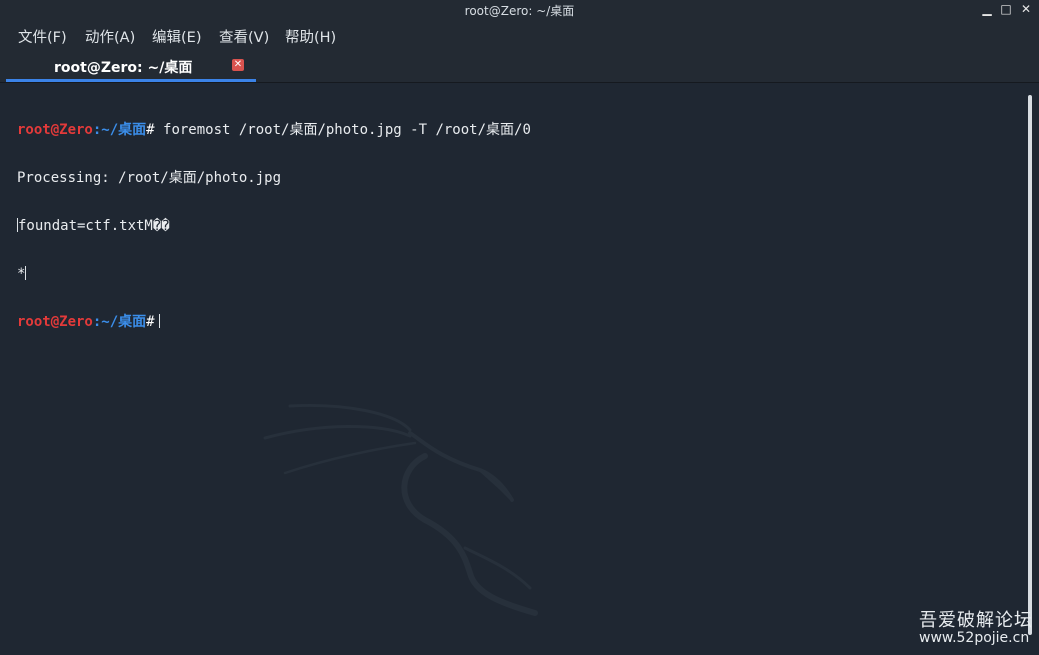 The width and height of the screenshot is (1039, 655). I want to click on terminal-line-star: *, so click(274, 274).